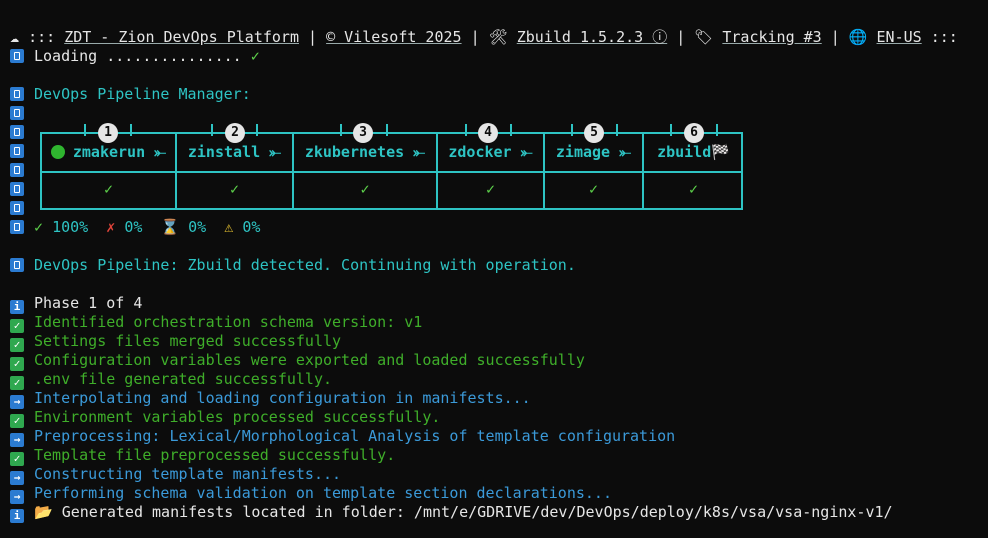  Describe the element at coordinates (235, 165) in the screenshot. I see `pipeline-step-2: 2 zinstall ⤜ ✓` at that location.